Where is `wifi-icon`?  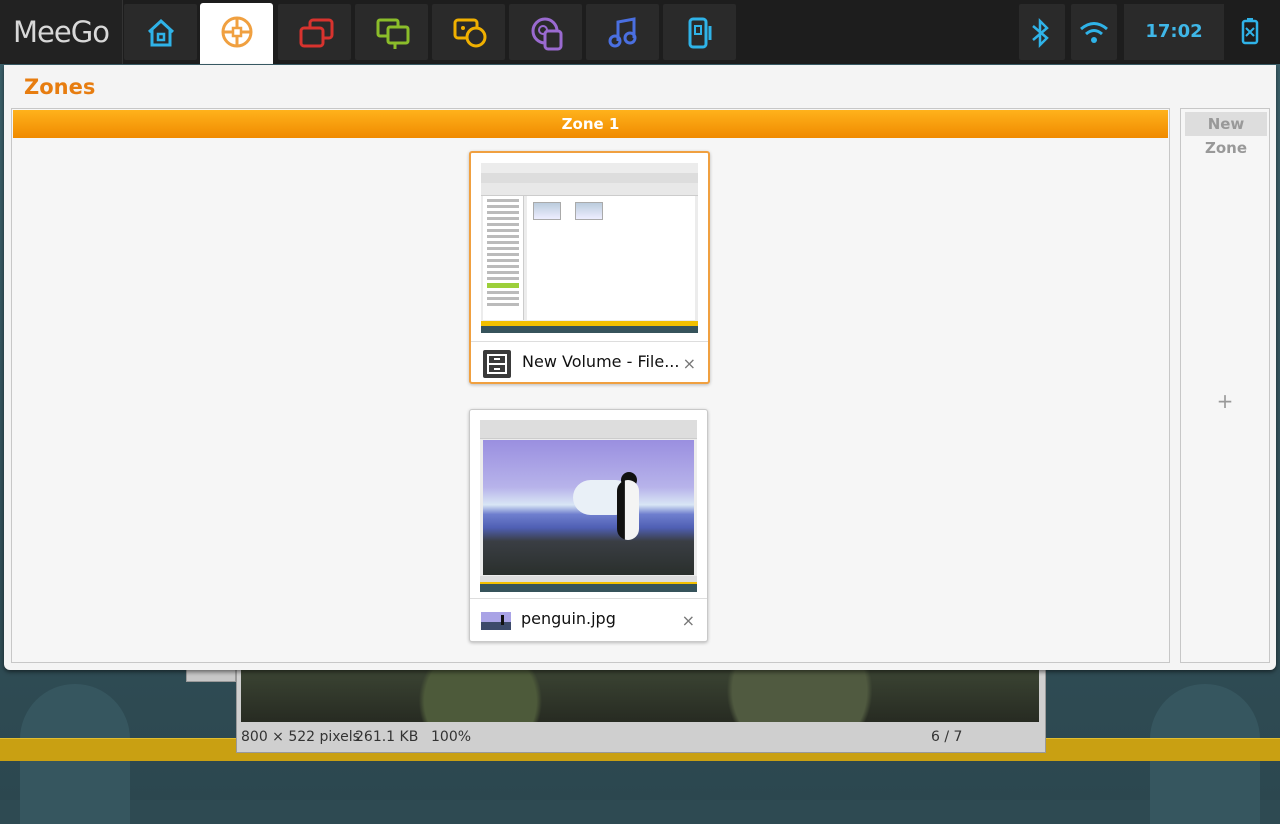
wifi-icon is located at coordinates (1094, 32).